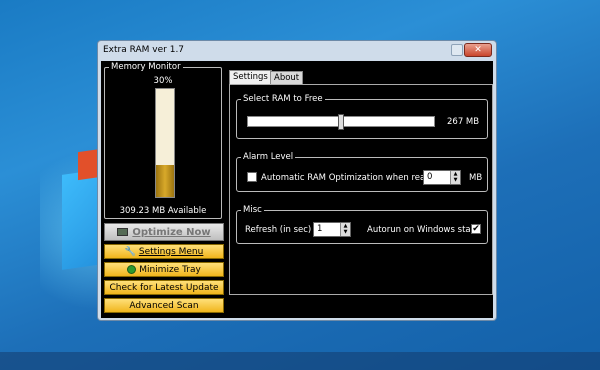  What do you see at coordinates (163, 81) in the screenshot?
I see `memory-usage-percent: 30%` at bounding box center [163, 81].